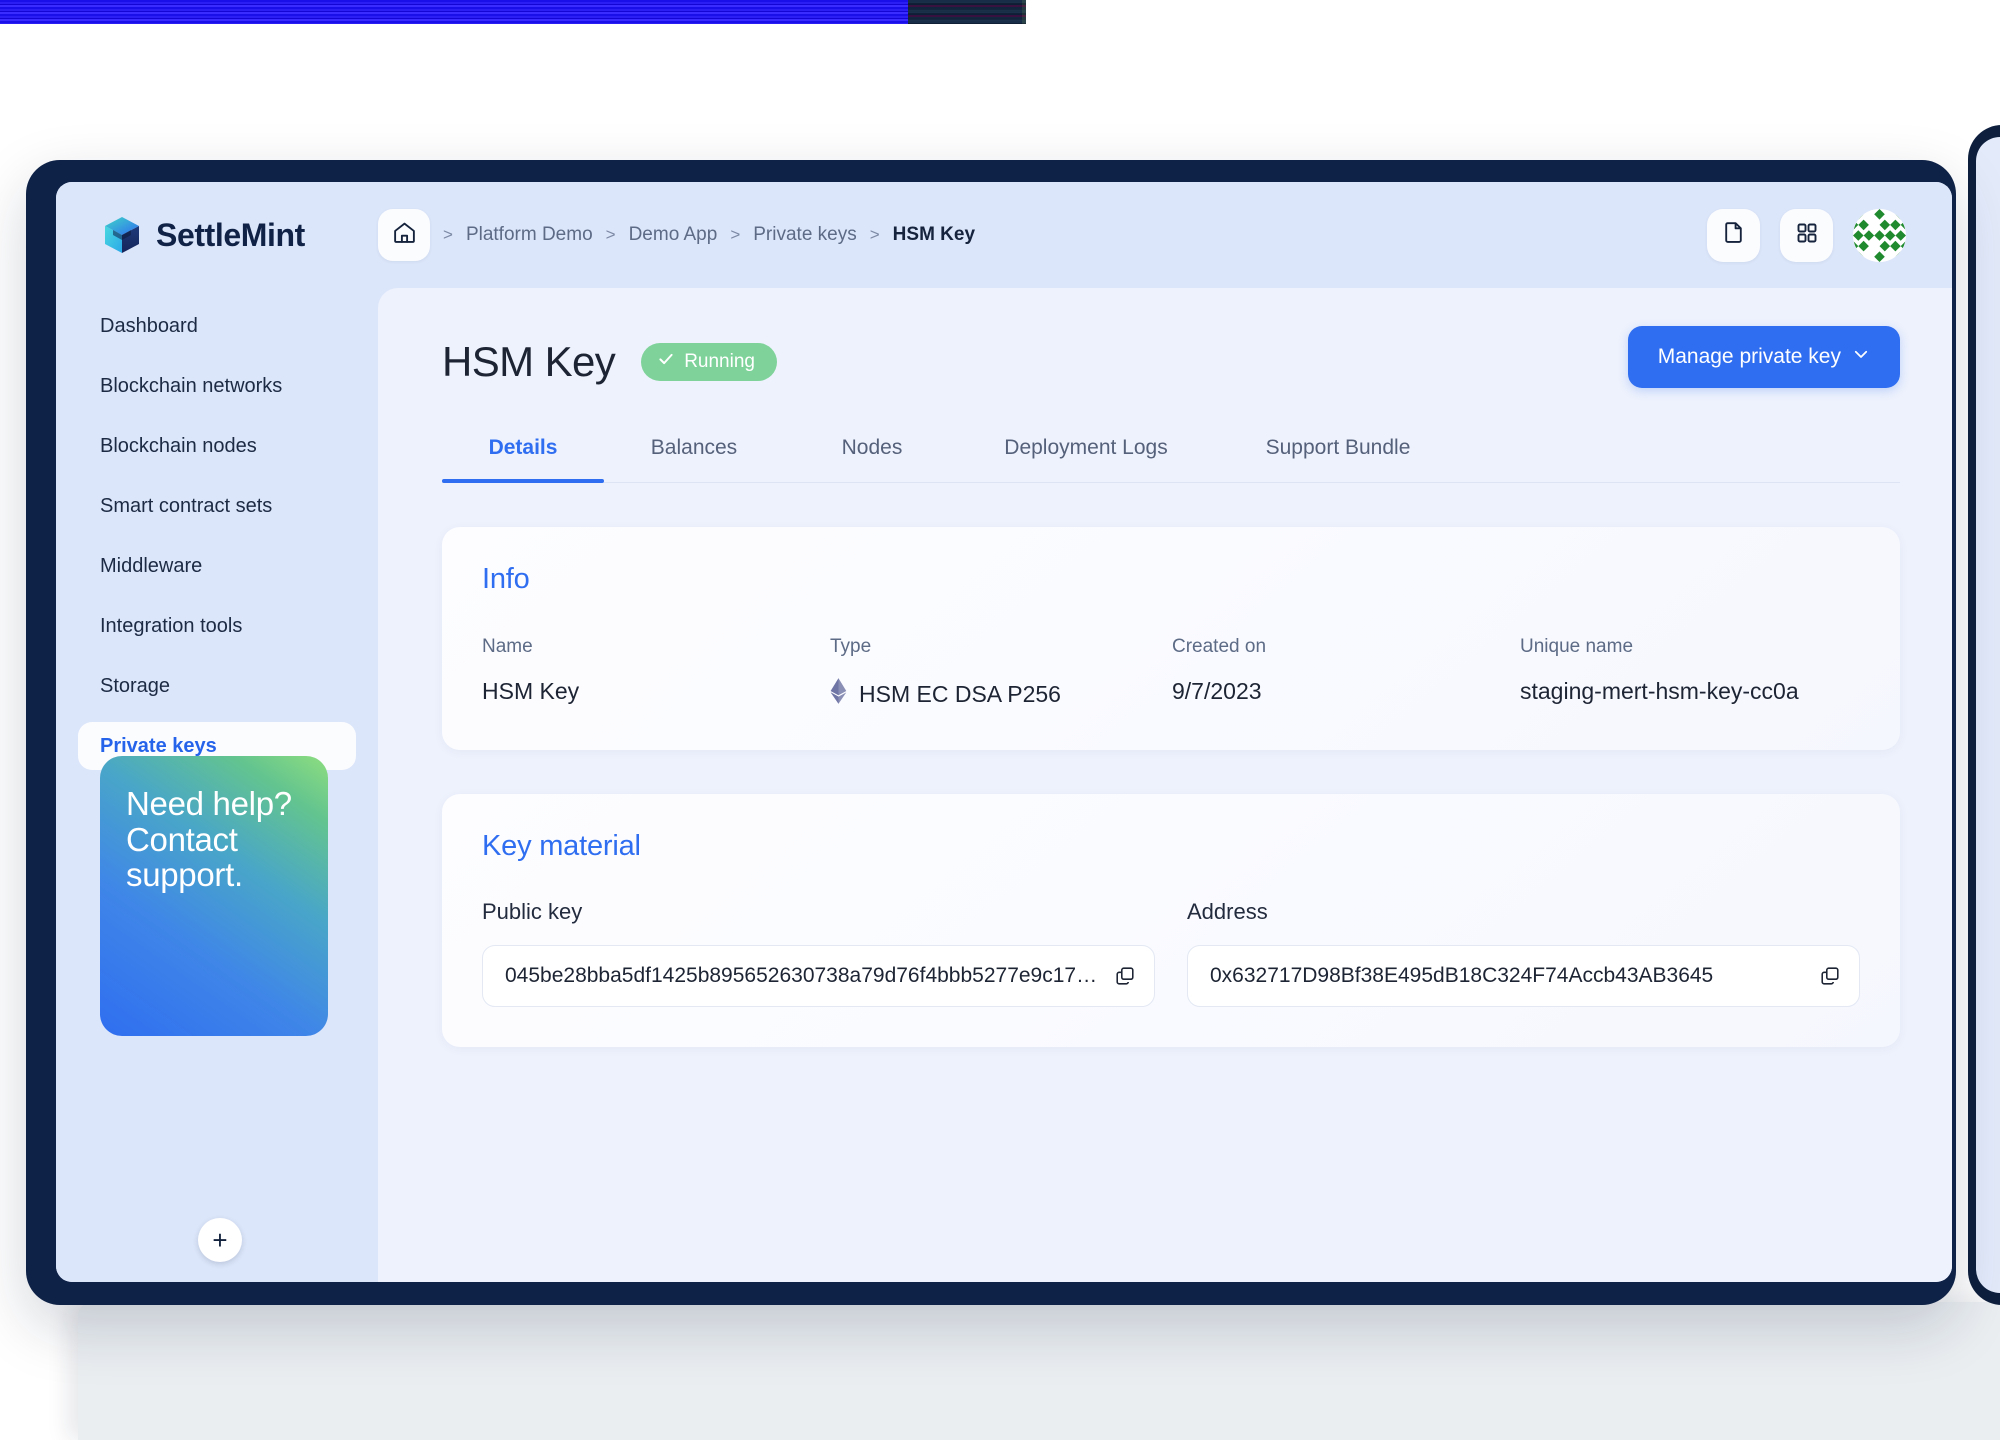  I want to click on info-field-label: Created on, so click(1219, 646).